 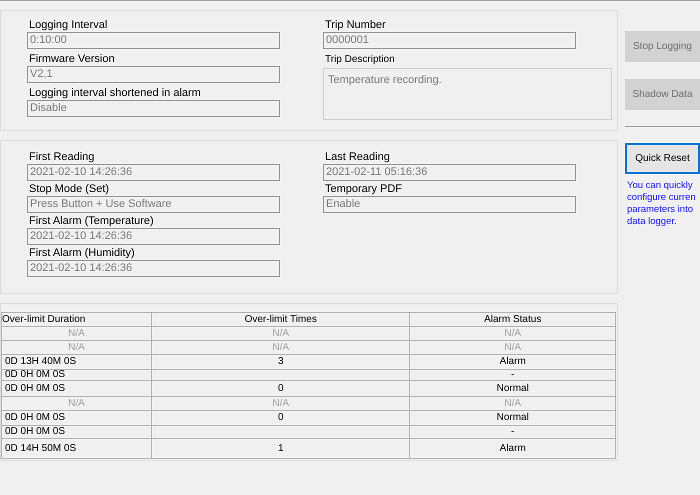 What do you see at coordinates (449, 40) in the screenshot?
I see `read-only-field: 0000001` at bounding box center [449, 40].